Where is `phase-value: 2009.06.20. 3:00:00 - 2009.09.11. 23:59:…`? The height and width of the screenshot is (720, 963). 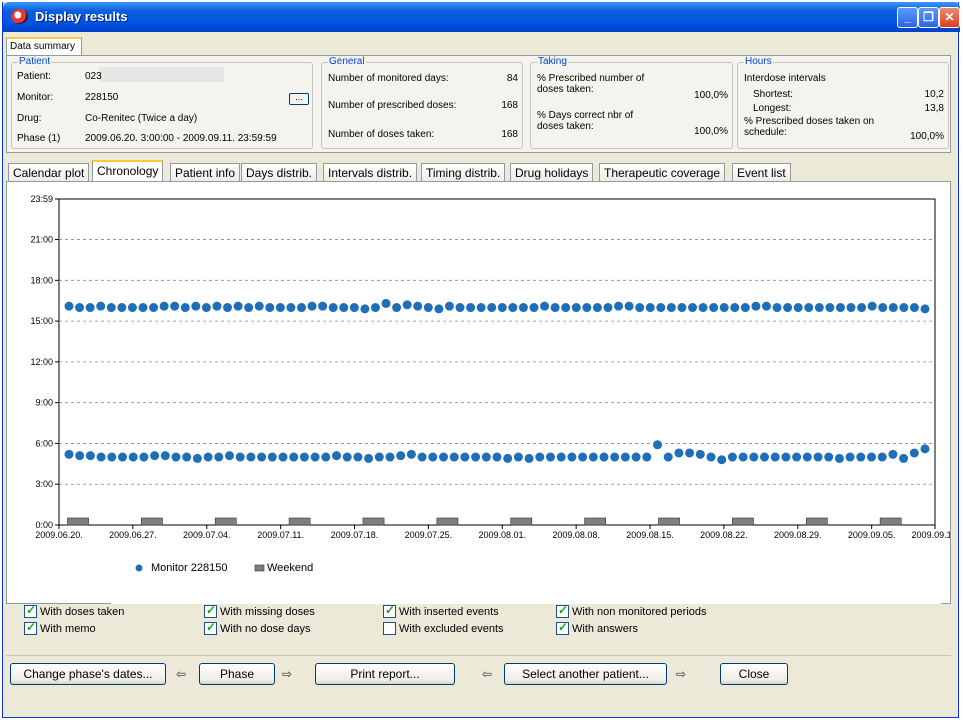
phase-value: 2009.06.20. 3:00:00 - 2009.09.11. 23:59:… is located at coordinates (181, 138).